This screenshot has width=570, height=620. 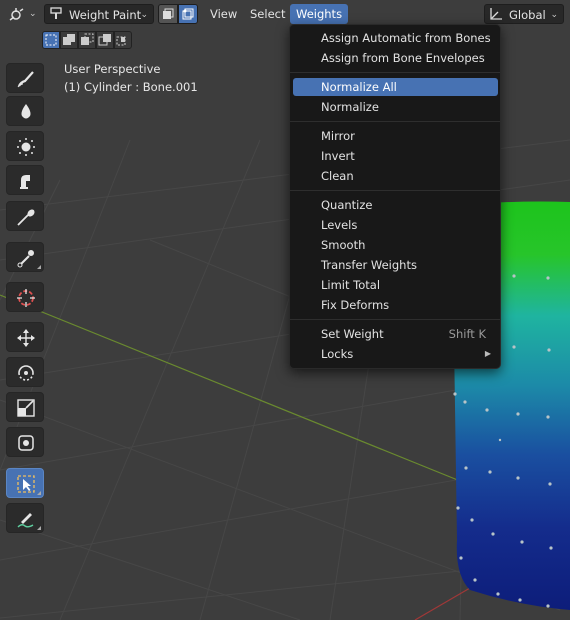 I want to click on tool-annotate, so click(x=25, y=518).